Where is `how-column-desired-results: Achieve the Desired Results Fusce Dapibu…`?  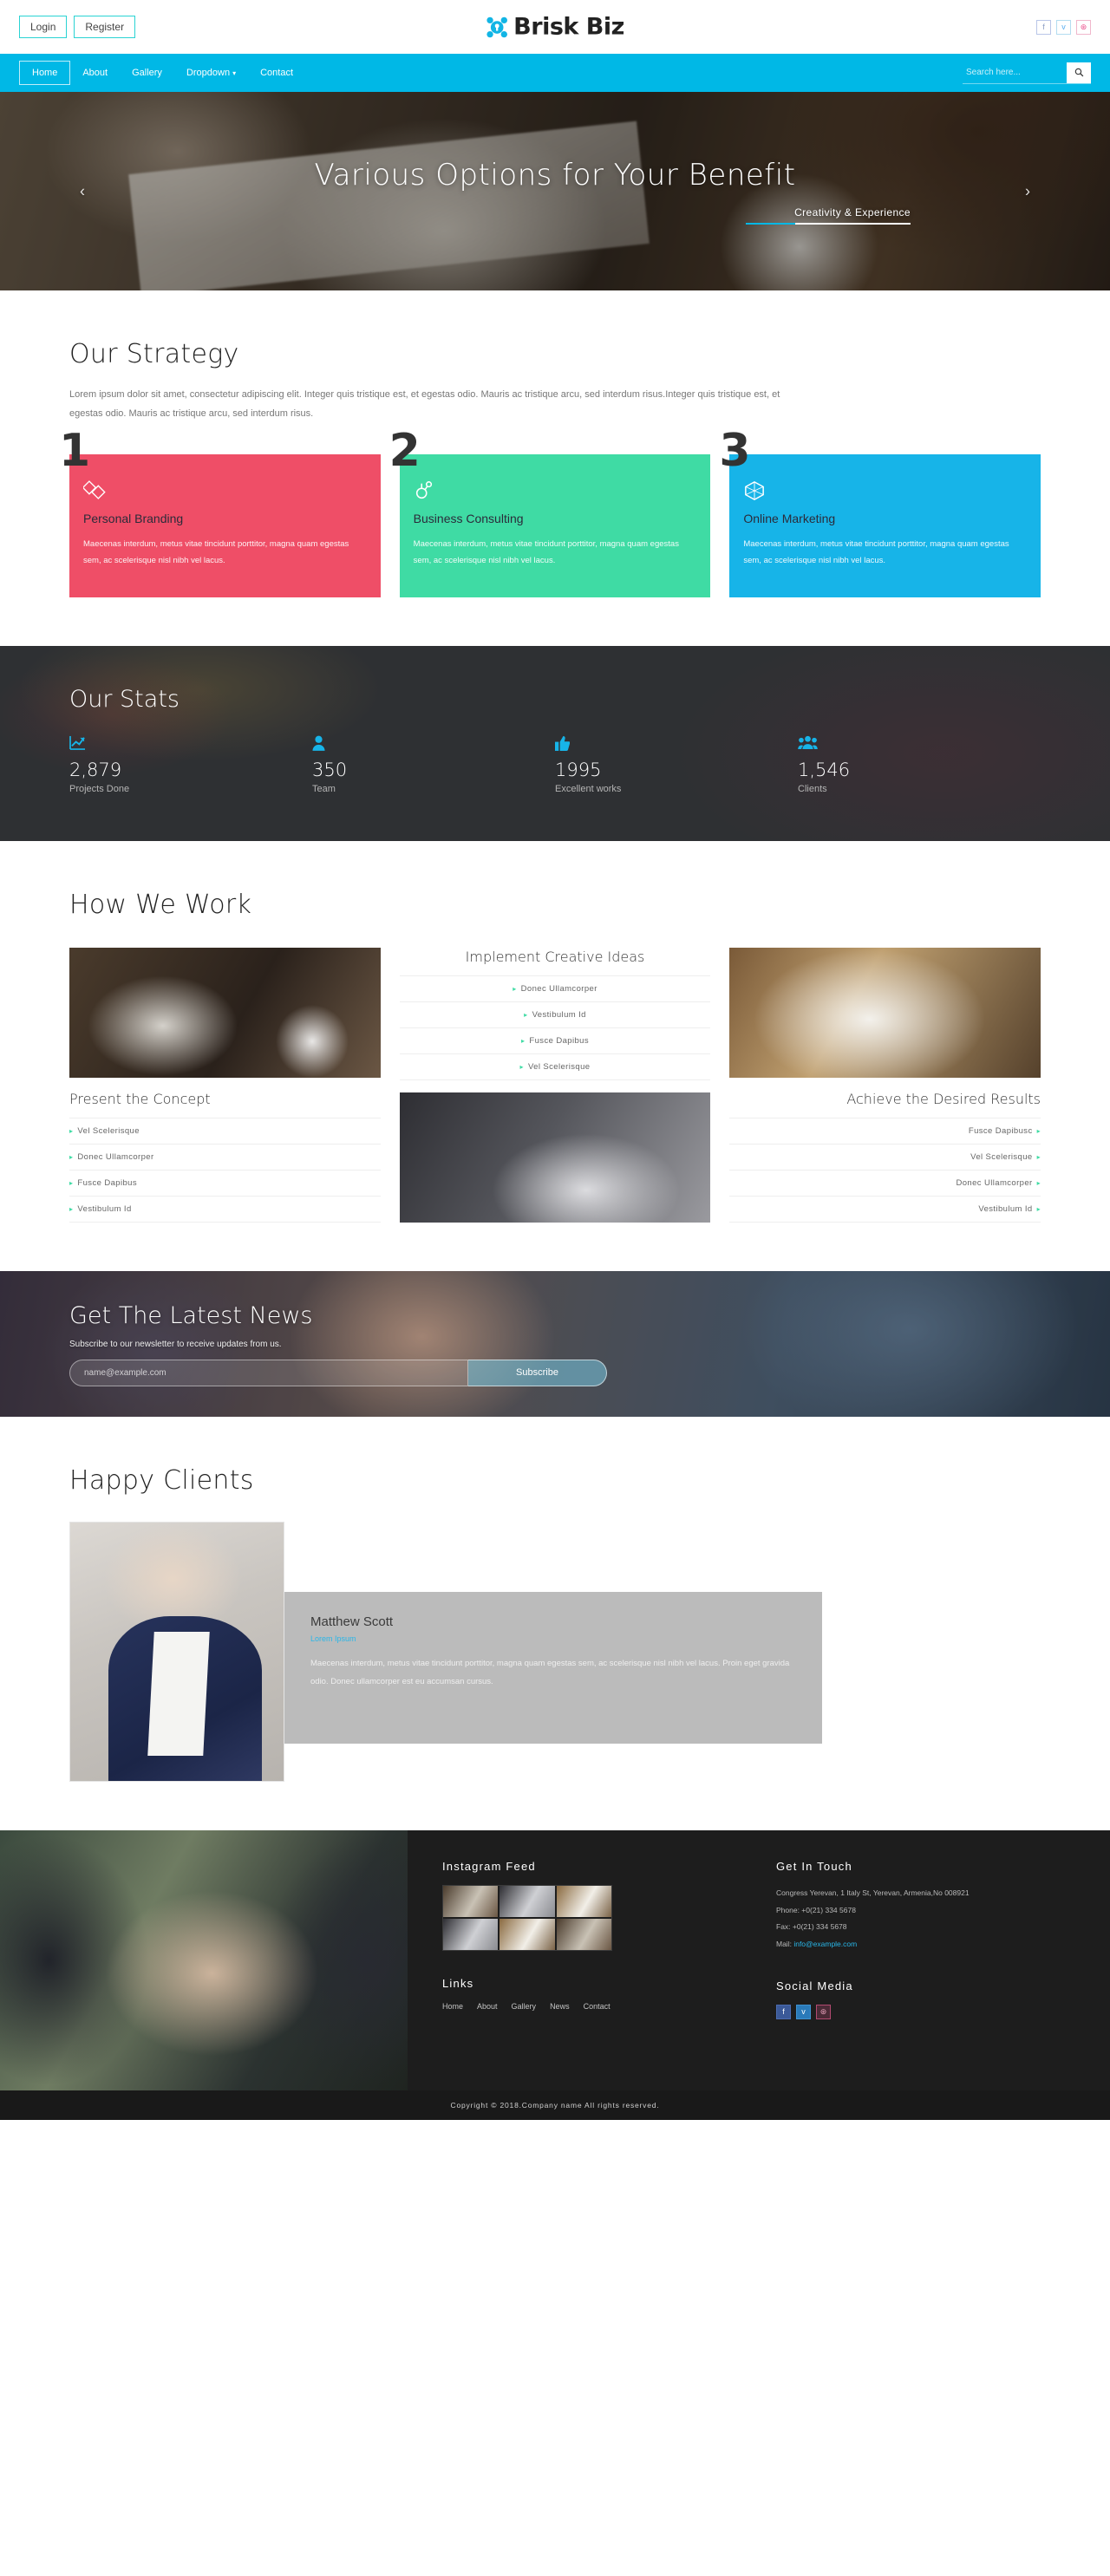
how-column-desired-results: Achieve the Desired Results Fusce Dapibu… is located at coordinates (885, 1085).